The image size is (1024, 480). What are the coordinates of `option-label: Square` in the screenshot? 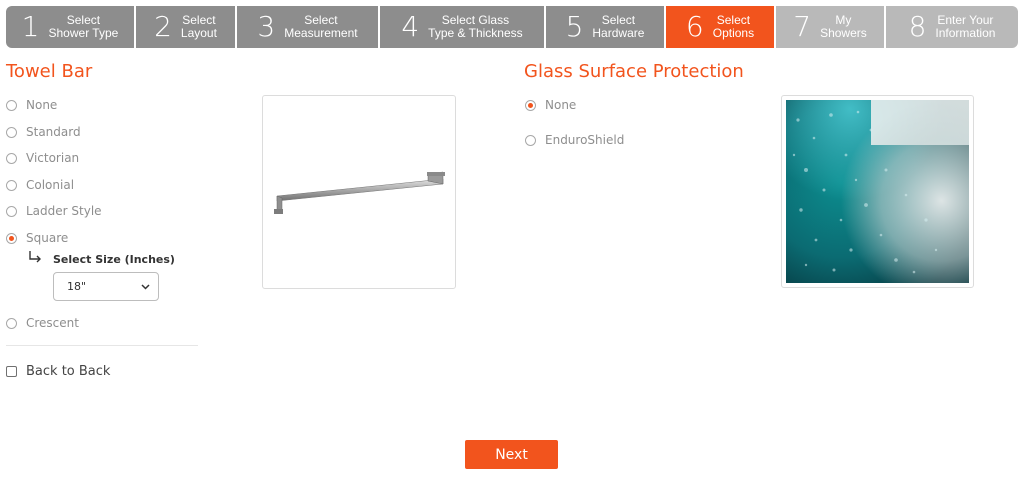 It's located at (47, 238).